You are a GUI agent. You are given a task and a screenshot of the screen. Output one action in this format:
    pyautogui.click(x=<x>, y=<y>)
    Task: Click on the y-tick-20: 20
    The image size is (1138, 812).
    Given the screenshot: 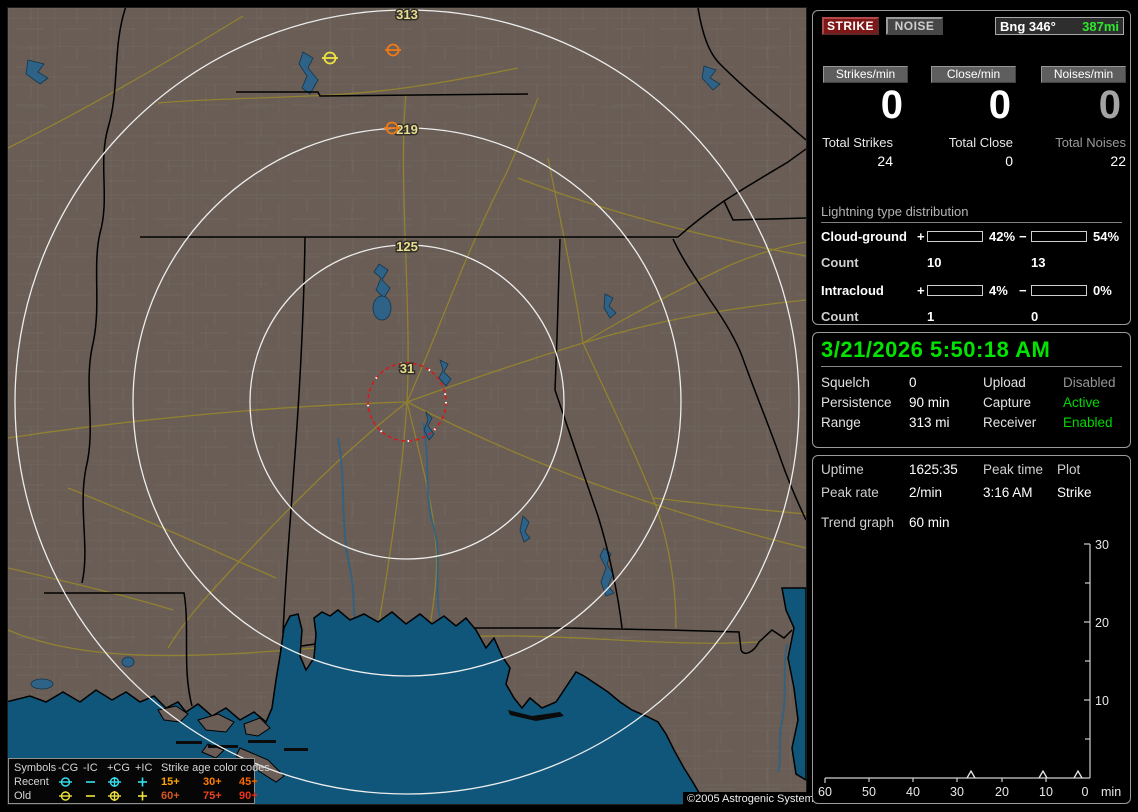 What is the action you would take?
    pyautogui.click(x=1102, y=623)
    